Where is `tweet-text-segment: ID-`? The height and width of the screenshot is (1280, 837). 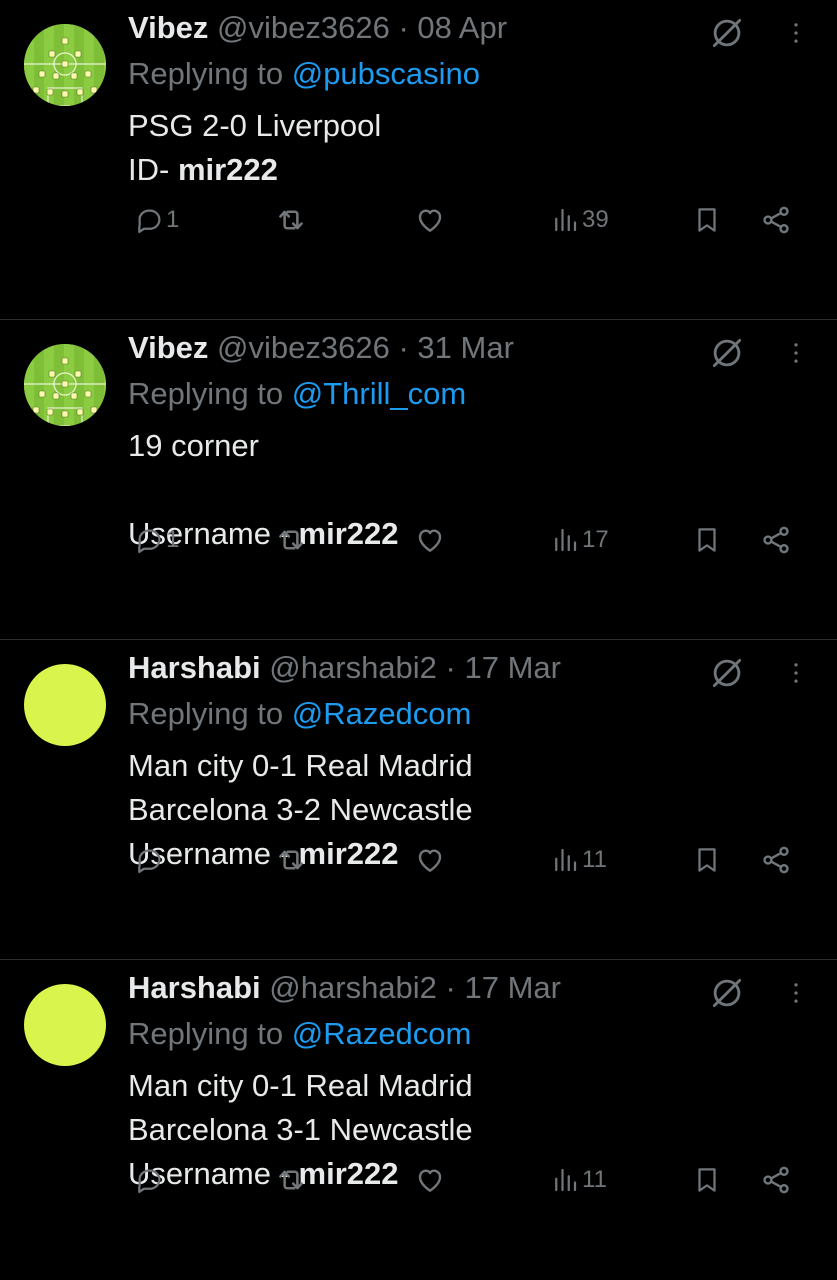
tweet-text-segment: ID- is located at coordinates (153, 169).